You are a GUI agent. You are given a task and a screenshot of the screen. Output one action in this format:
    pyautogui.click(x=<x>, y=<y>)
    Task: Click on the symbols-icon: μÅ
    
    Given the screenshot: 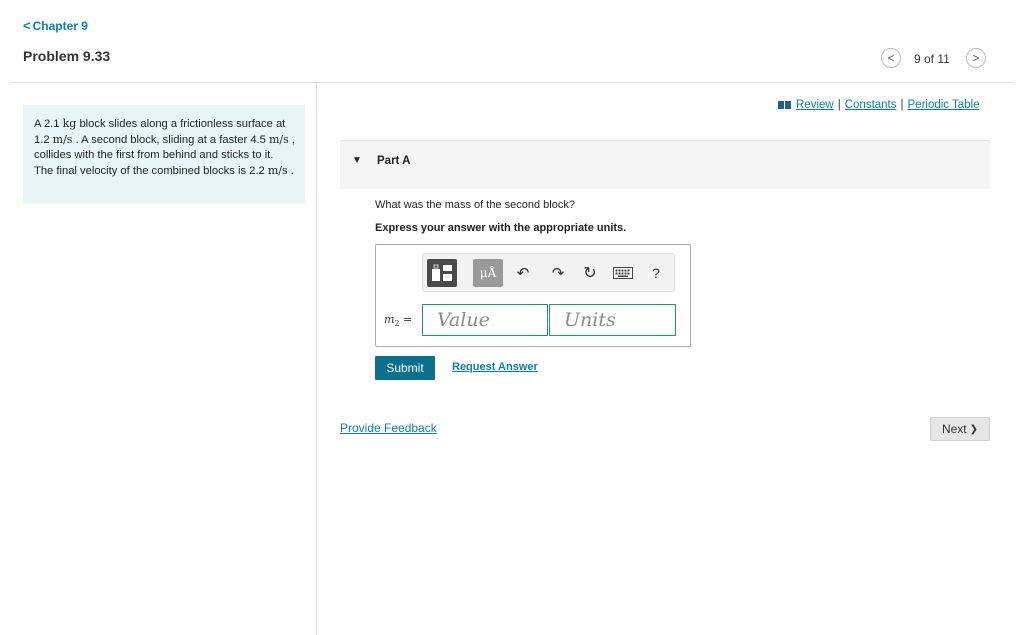 What is the action you would take?
    pyautogui.click(x=488, y=273)
    